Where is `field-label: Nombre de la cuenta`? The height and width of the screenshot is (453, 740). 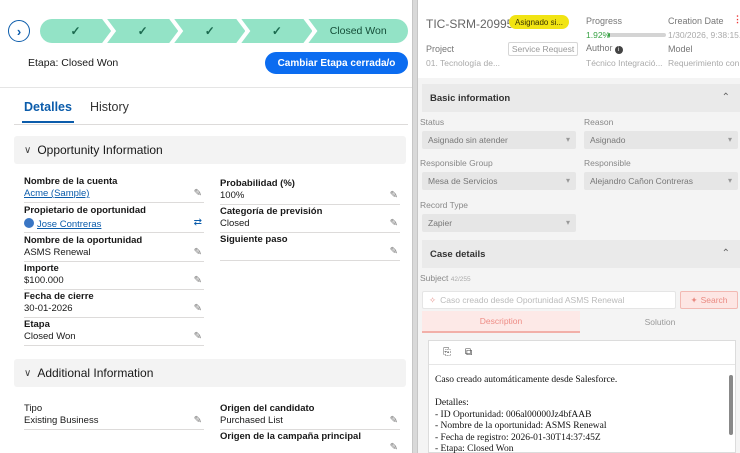
field-label: Nombre de la cuenta is located at coordinates (71, 181).